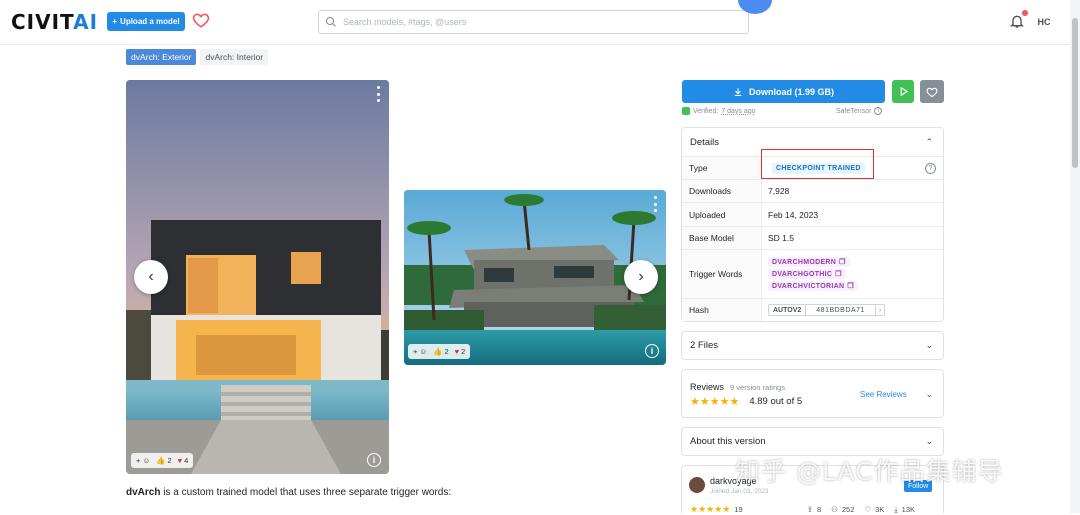 This screenshot has height=515, width=1080. Describe the element at coordinates (715, 402) in the screenshot. I see `rating-stars: ★★★★★` at that location.